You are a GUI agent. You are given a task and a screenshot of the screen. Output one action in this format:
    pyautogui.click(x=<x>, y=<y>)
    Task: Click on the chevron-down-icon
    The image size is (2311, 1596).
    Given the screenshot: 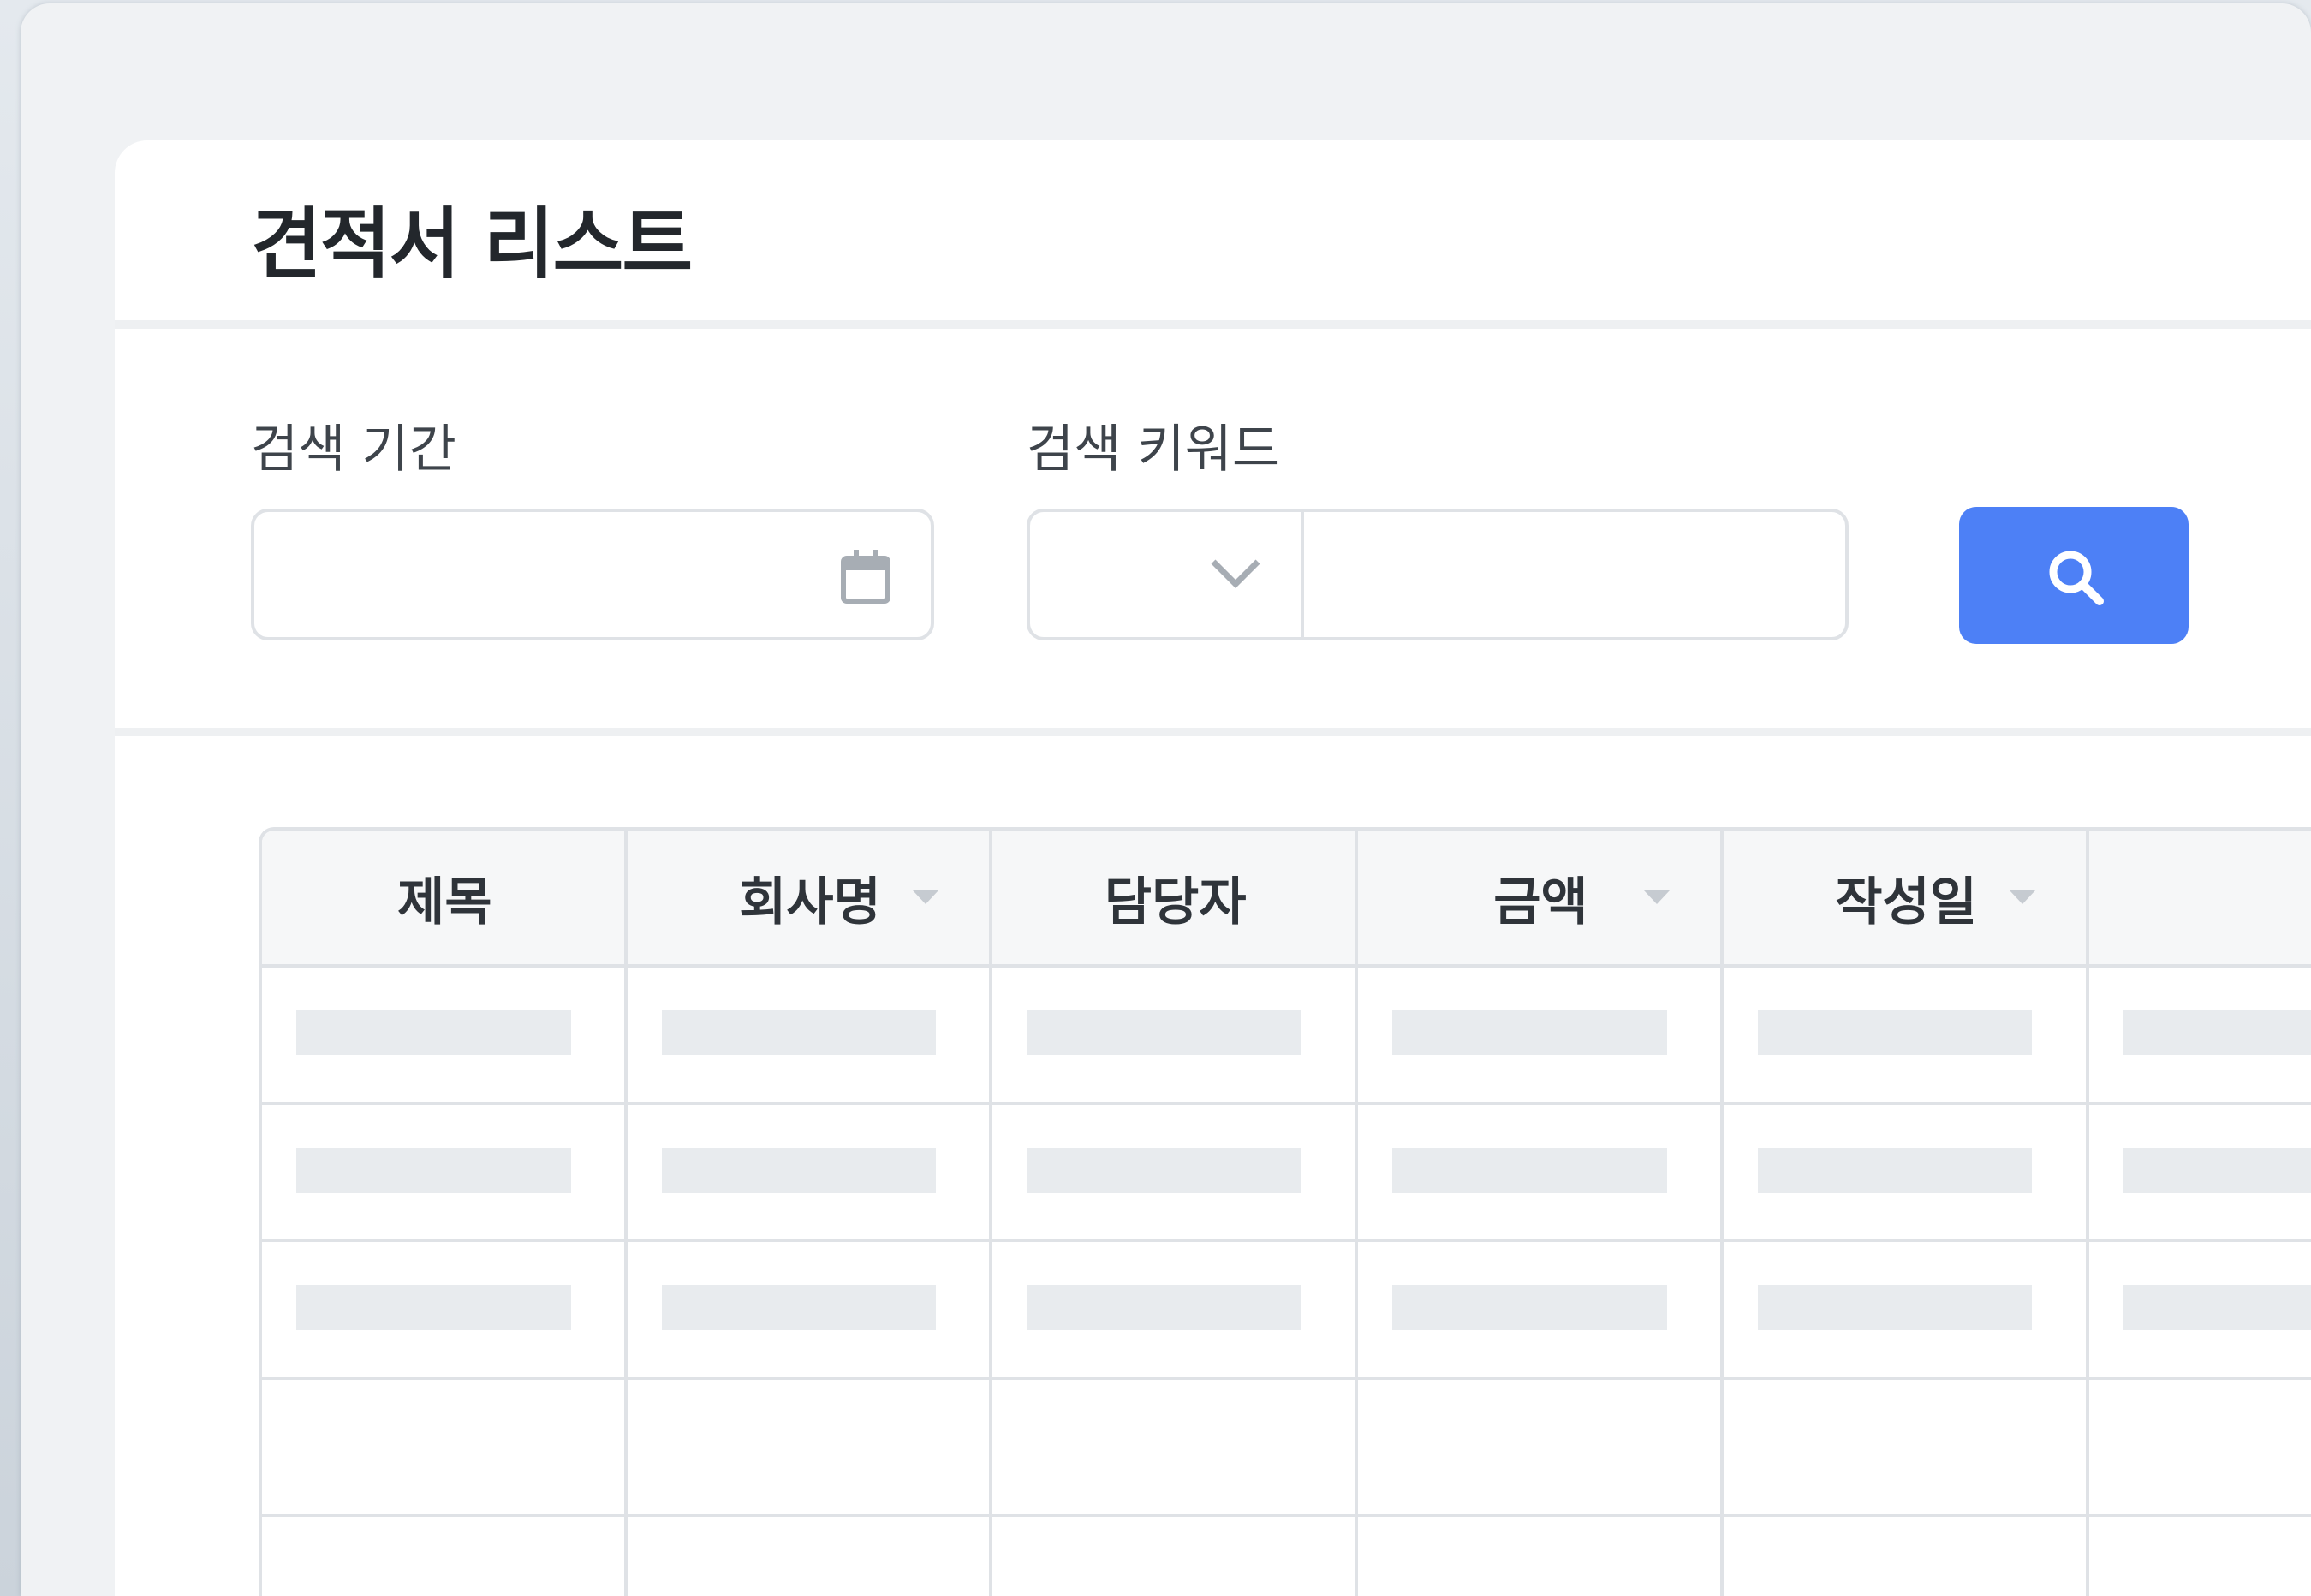 What is the action you would take?
    pyautogui.click(x=1235, y=573)
    